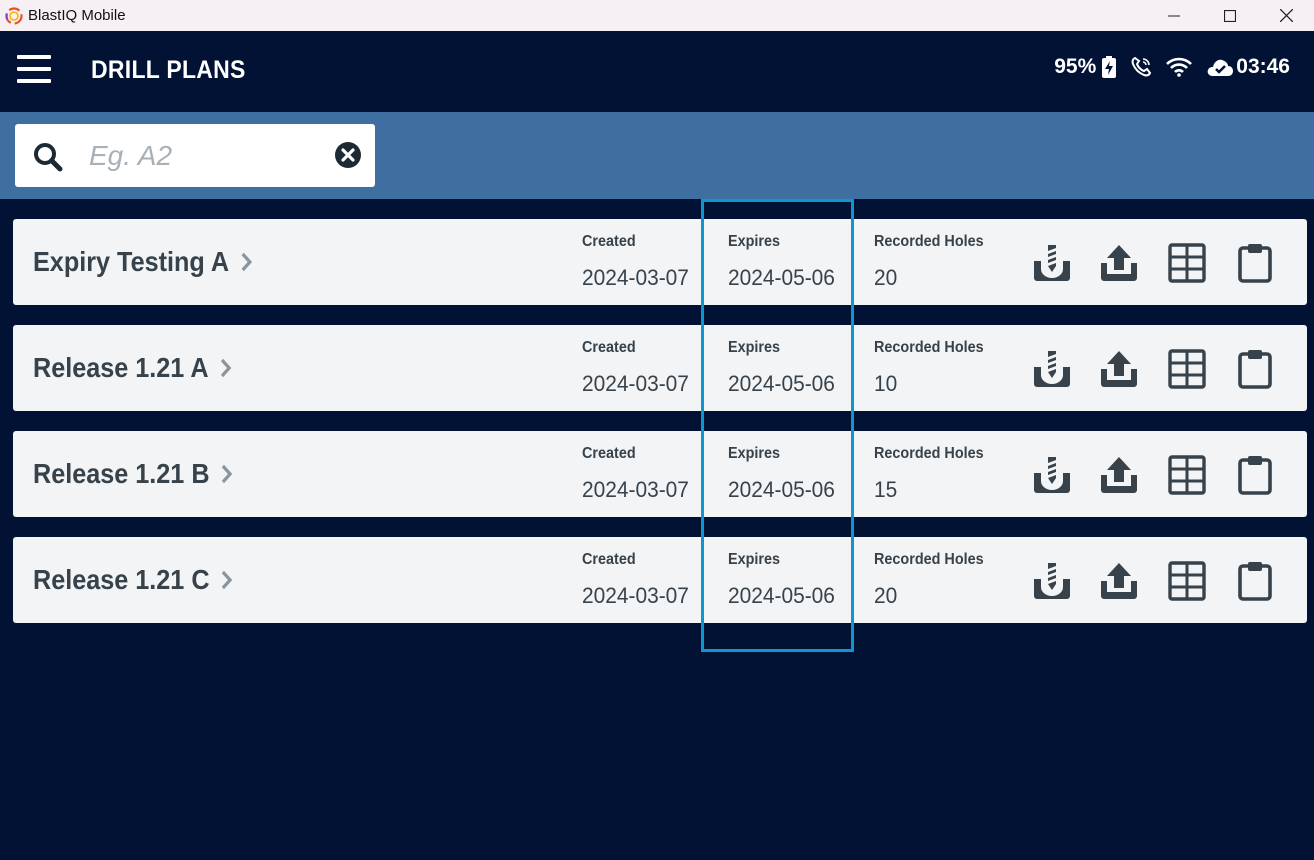 This screenshot has height=860, width=1314. What do you see at coordinates (209, 156) in the screenshot?
I see `search-input` at bounding box center [209, 156].